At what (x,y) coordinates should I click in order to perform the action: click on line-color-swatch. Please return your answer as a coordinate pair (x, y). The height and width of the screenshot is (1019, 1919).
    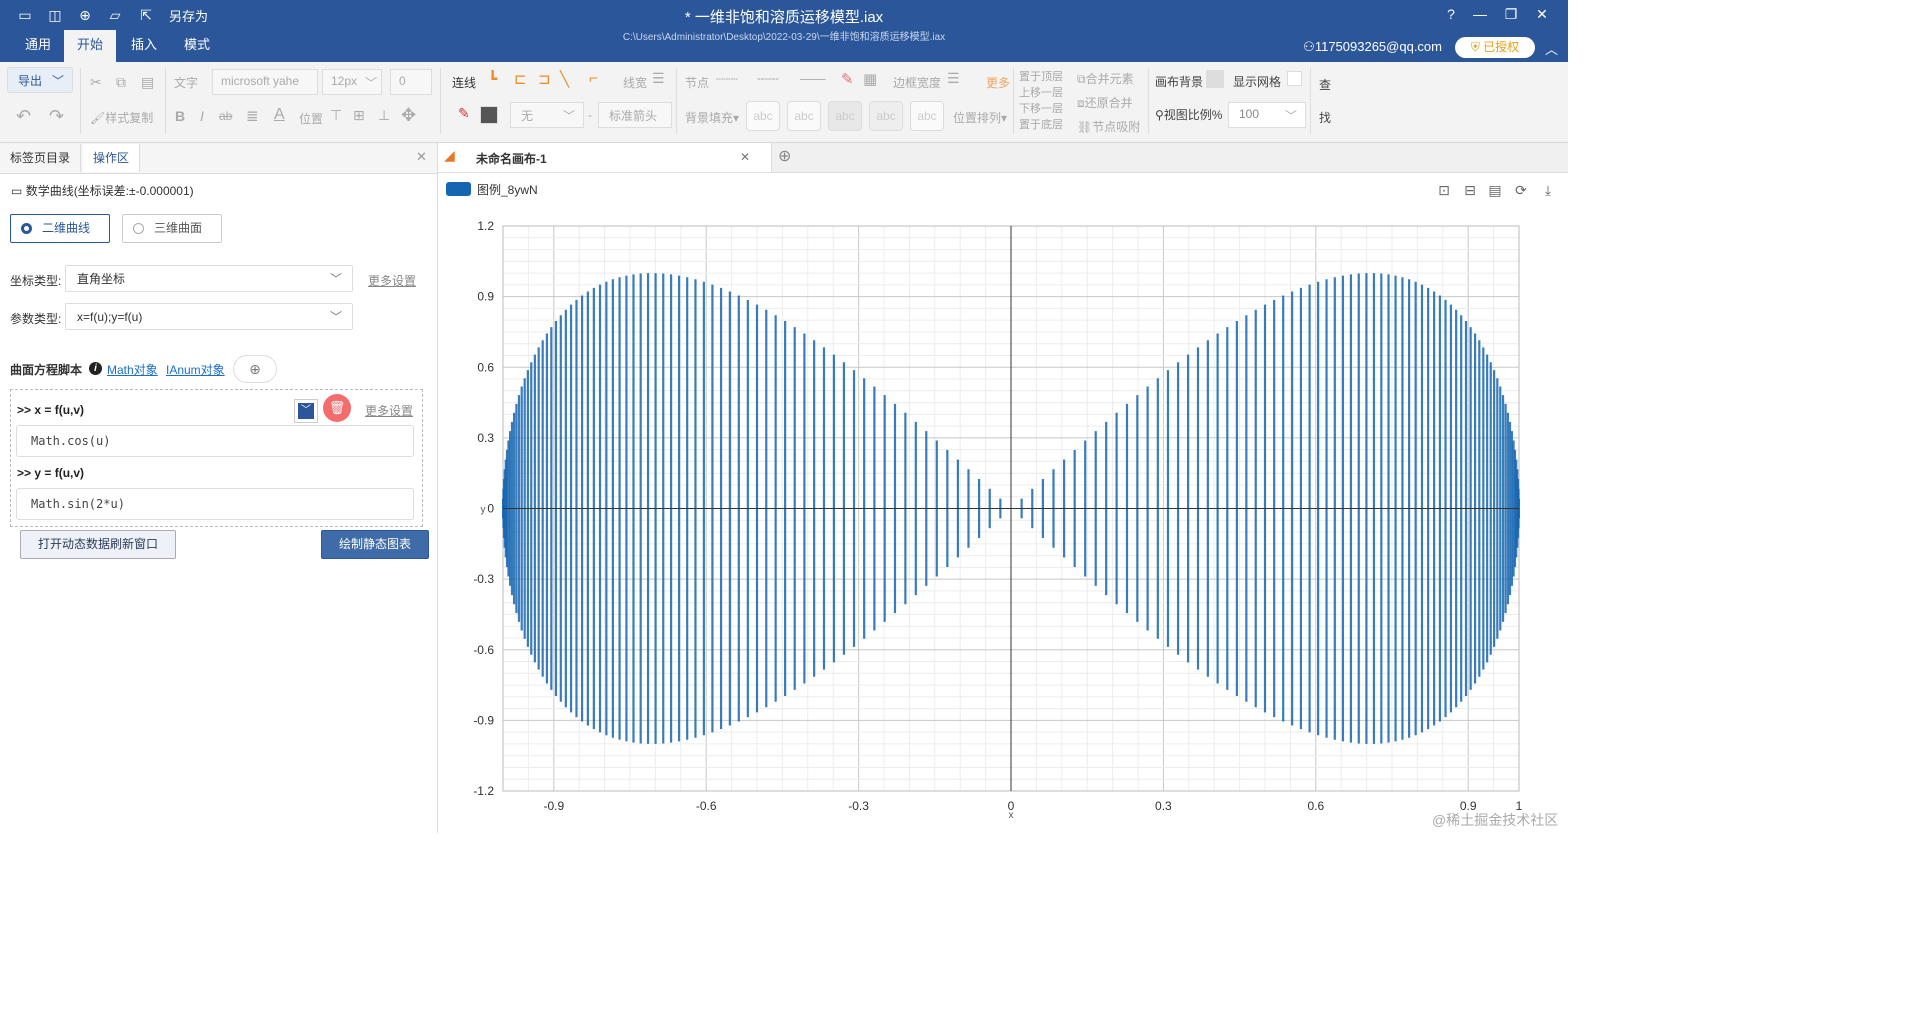
    Looking at the image, I should click on (489, 115).